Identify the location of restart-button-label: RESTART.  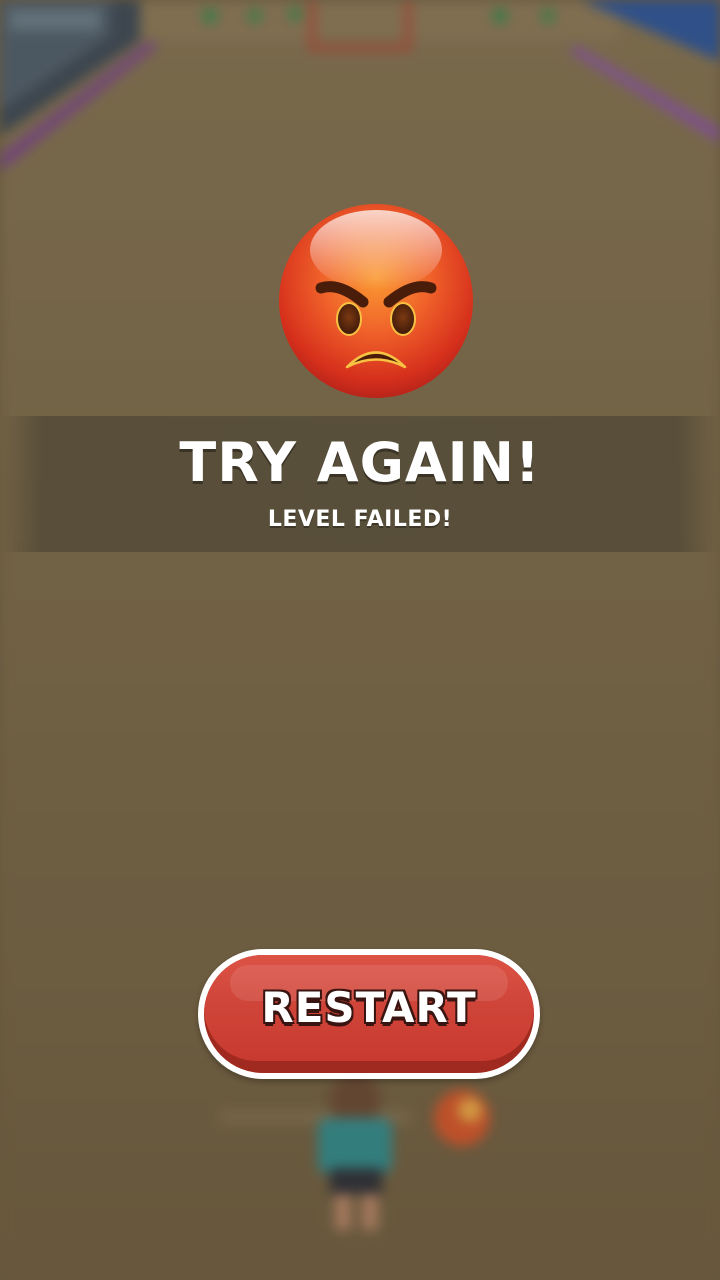
(369, 1007).